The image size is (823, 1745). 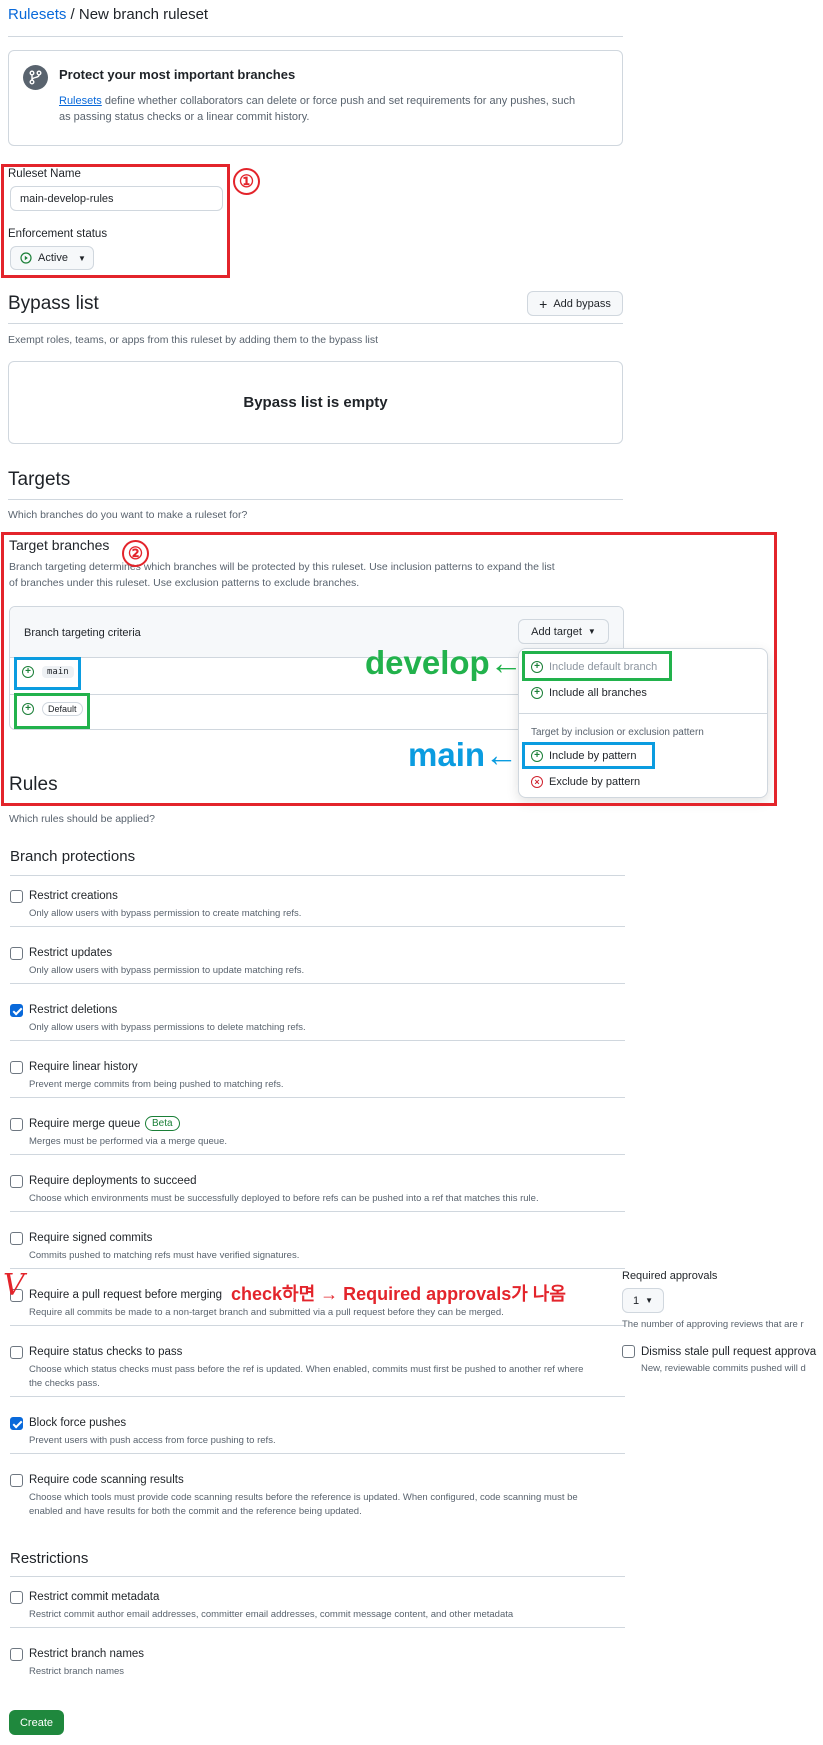 What do you see at coordinates (628, 1351) in the screenshot?
I see `dismiss-stale-checkbox` at bounding box center [628, 1351].